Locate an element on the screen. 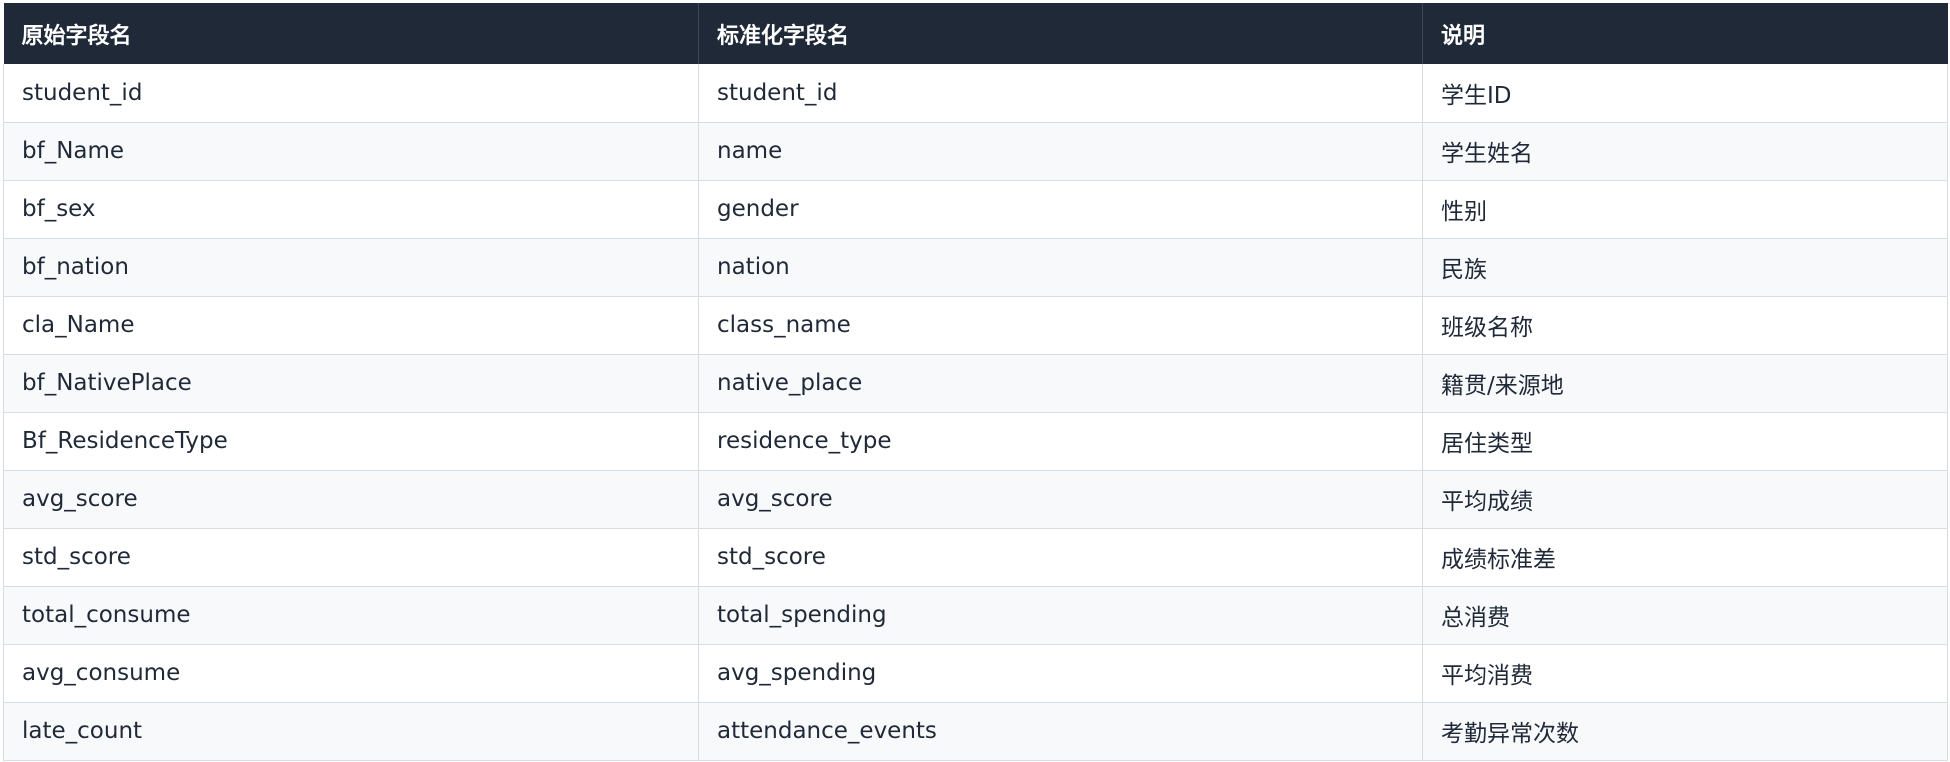 The image size is (1950, 762). cell-description: 籍贯/来源地 is located at coordinates (1685, 383).